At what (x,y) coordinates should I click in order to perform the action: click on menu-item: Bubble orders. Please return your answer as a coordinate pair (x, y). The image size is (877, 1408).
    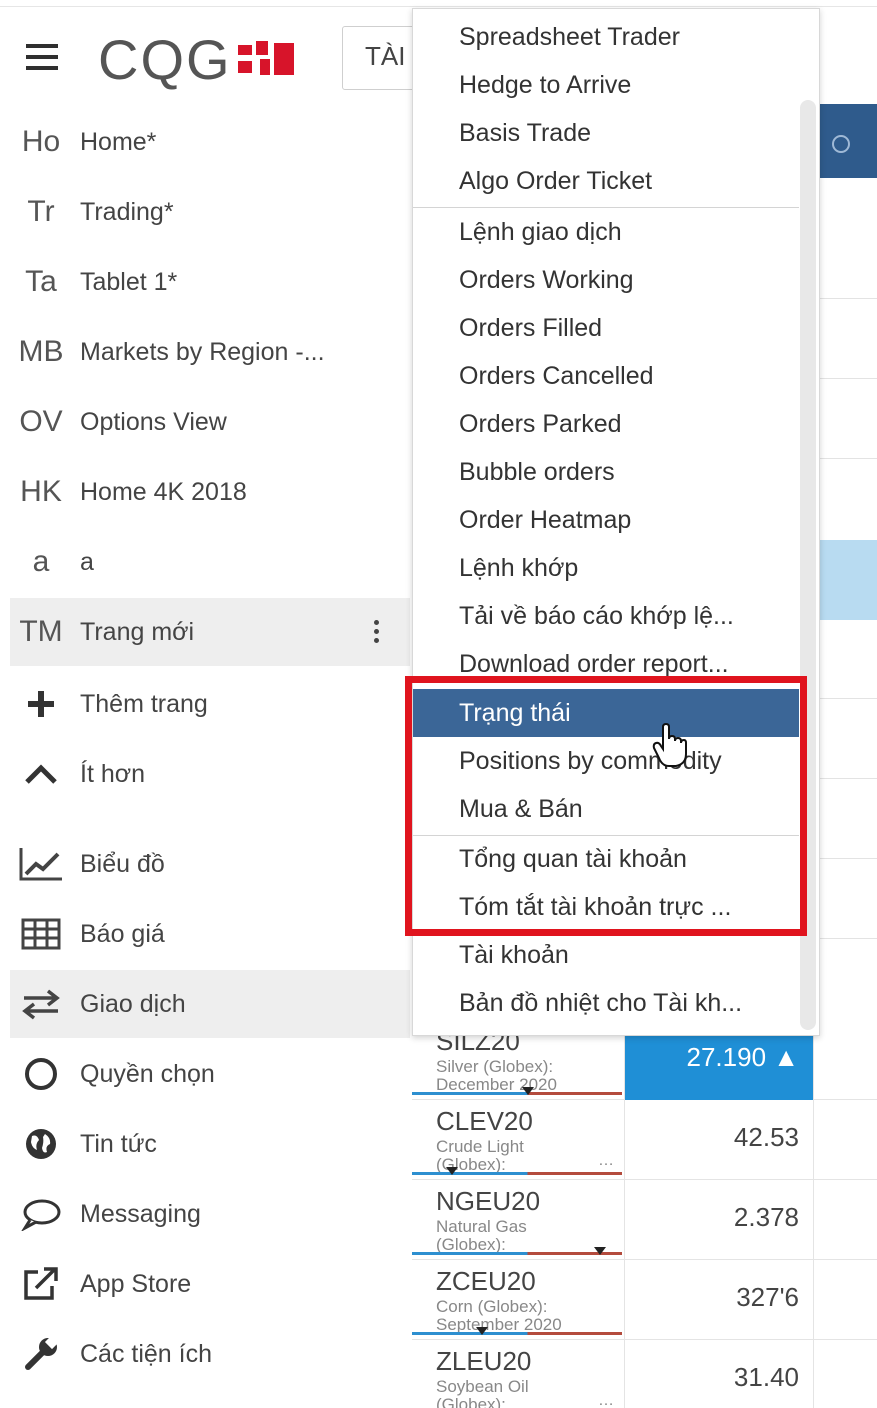
    Looking at the image, I should click on (606, 472).